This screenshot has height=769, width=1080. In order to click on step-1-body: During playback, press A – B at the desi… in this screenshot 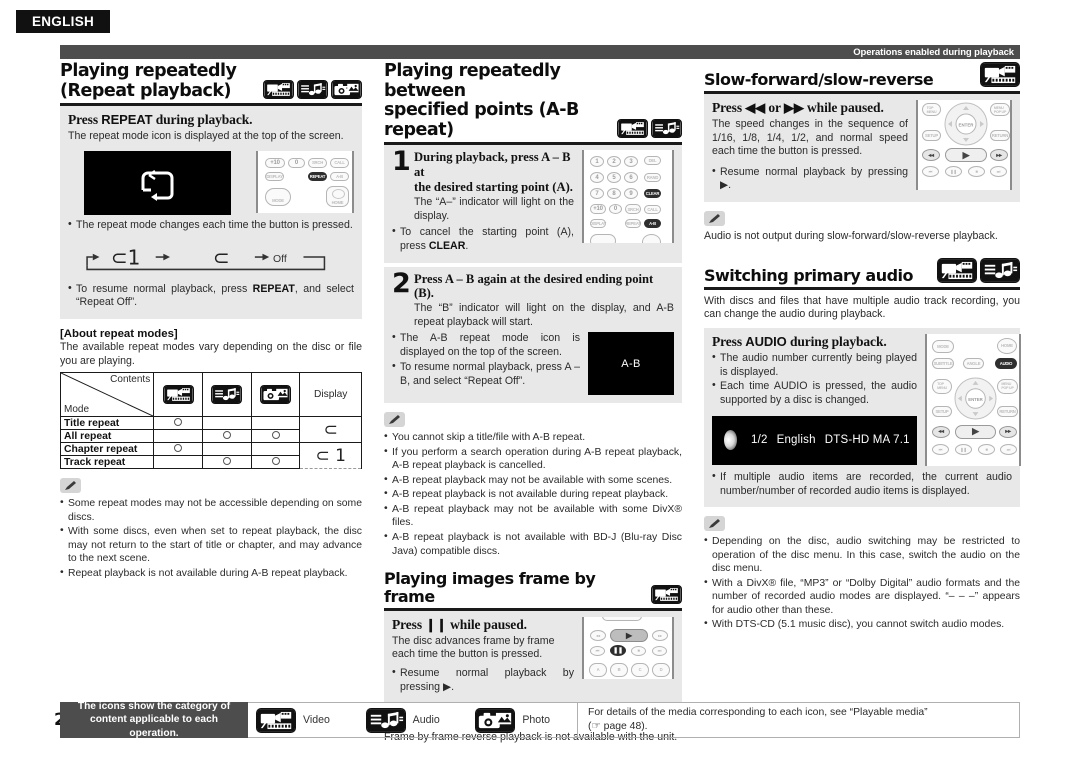, I will do `click(494, 186)`.